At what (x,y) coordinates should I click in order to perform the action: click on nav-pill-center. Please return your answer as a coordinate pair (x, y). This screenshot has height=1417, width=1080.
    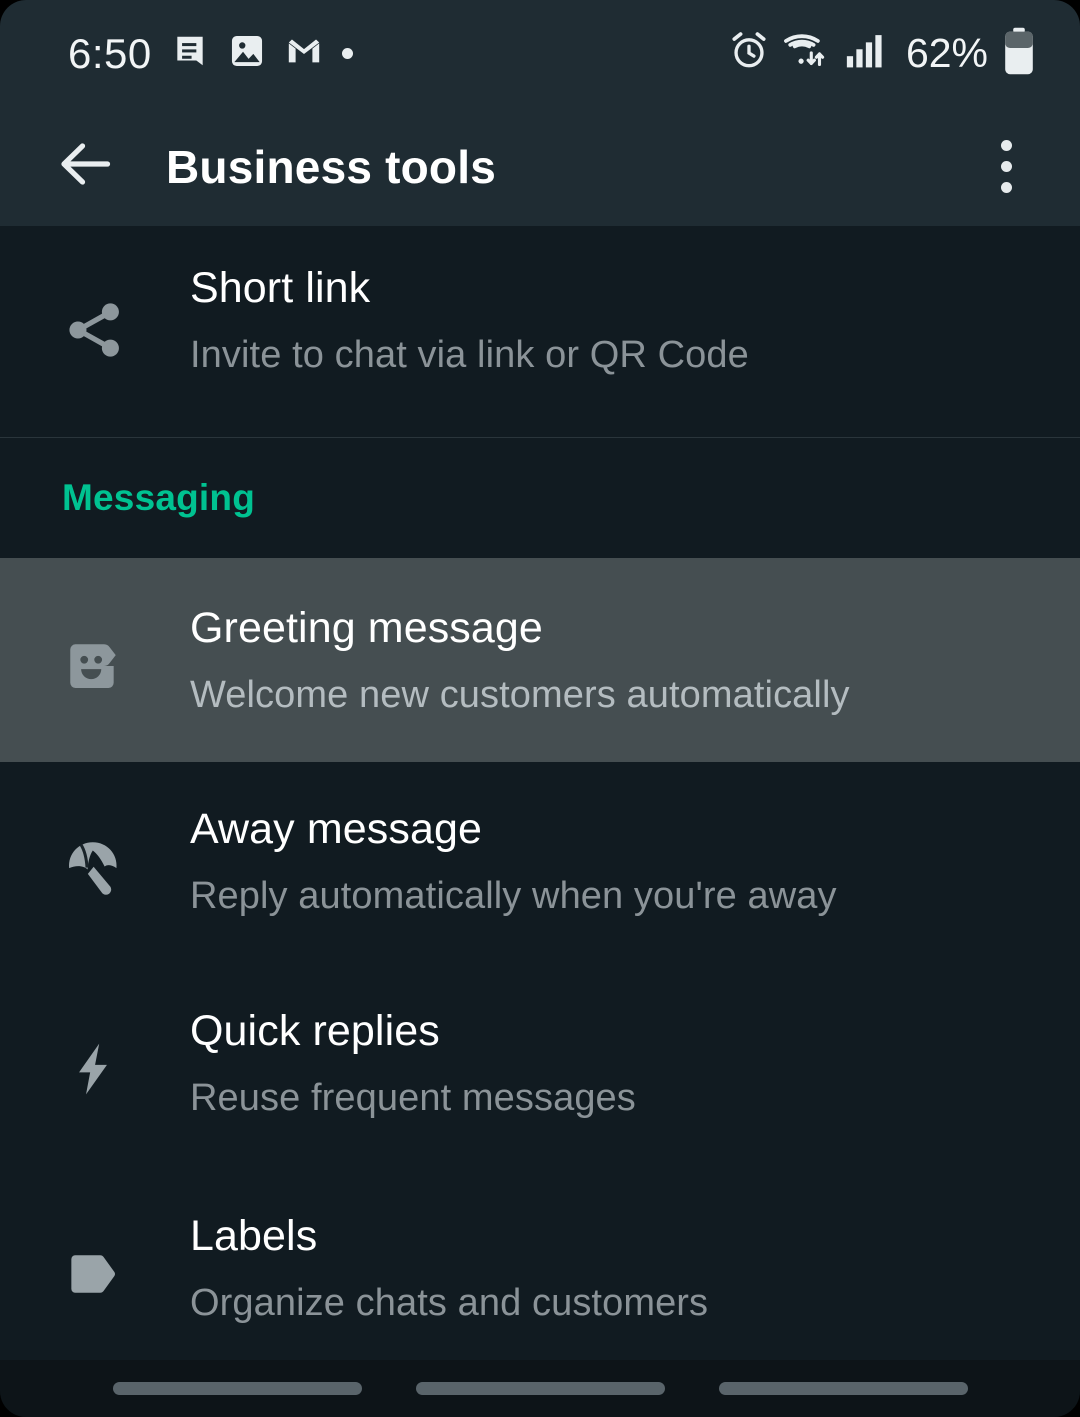
    Looking at the image, I should click on (540, 1388).